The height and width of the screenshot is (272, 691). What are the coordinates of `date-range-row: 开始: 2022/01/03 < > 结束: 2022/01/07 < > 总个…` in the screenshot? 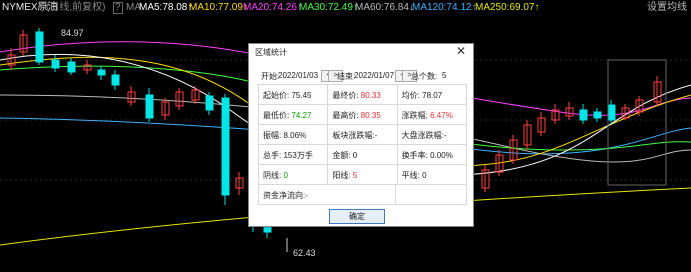 It's located at (364, 76).